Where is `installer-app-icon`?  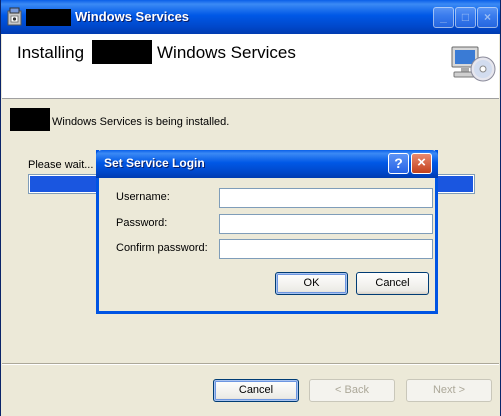 installer-app-icon is located at coordinates (14, 16).